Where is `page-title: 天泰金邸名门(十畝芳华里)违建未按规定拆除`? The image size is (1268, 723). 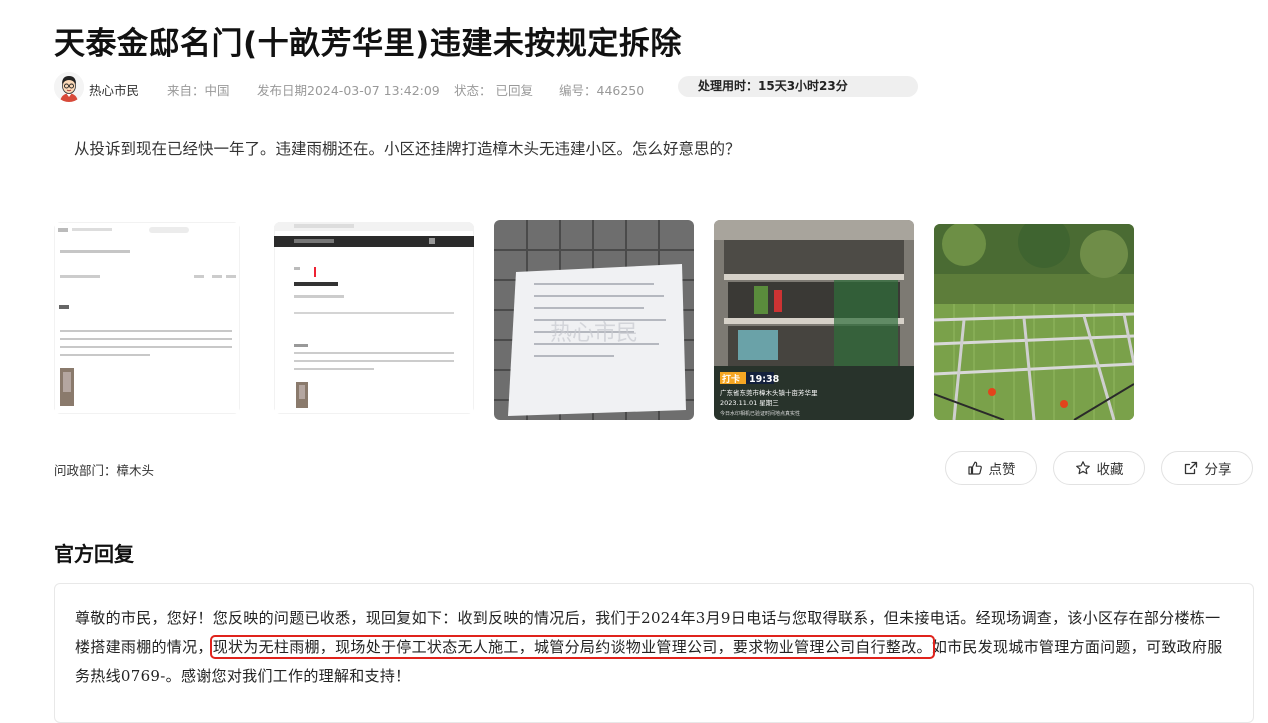 page-title: 天泰金邸名门(十畝芳华里)违建未按规定拆除 is located at coordinates (368, 44).